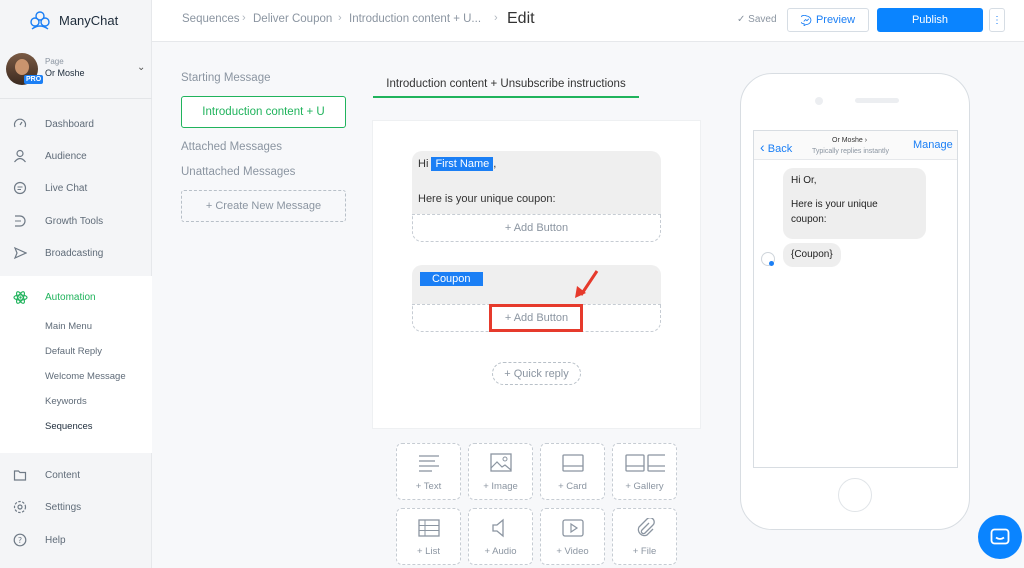  Describe the element at coordinates (428, 536) in the screenshot. I see `add-list-block-button: + List` at that location.